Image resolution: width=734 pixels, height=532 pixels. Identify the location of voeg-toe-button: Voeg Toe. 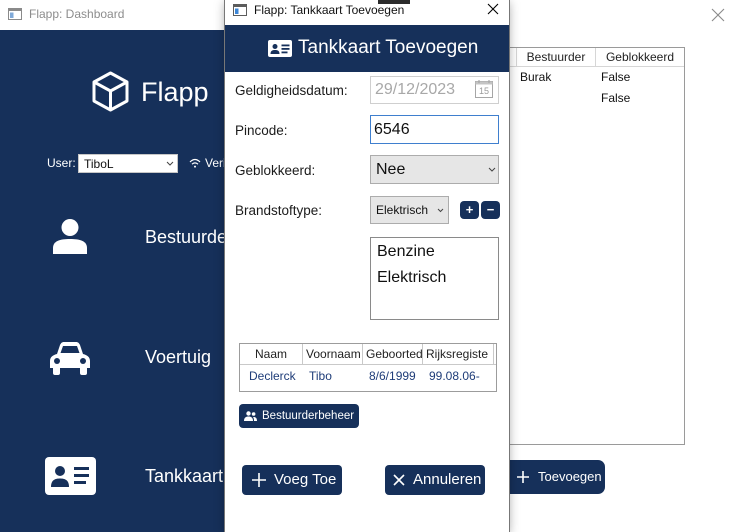
(292, 480).